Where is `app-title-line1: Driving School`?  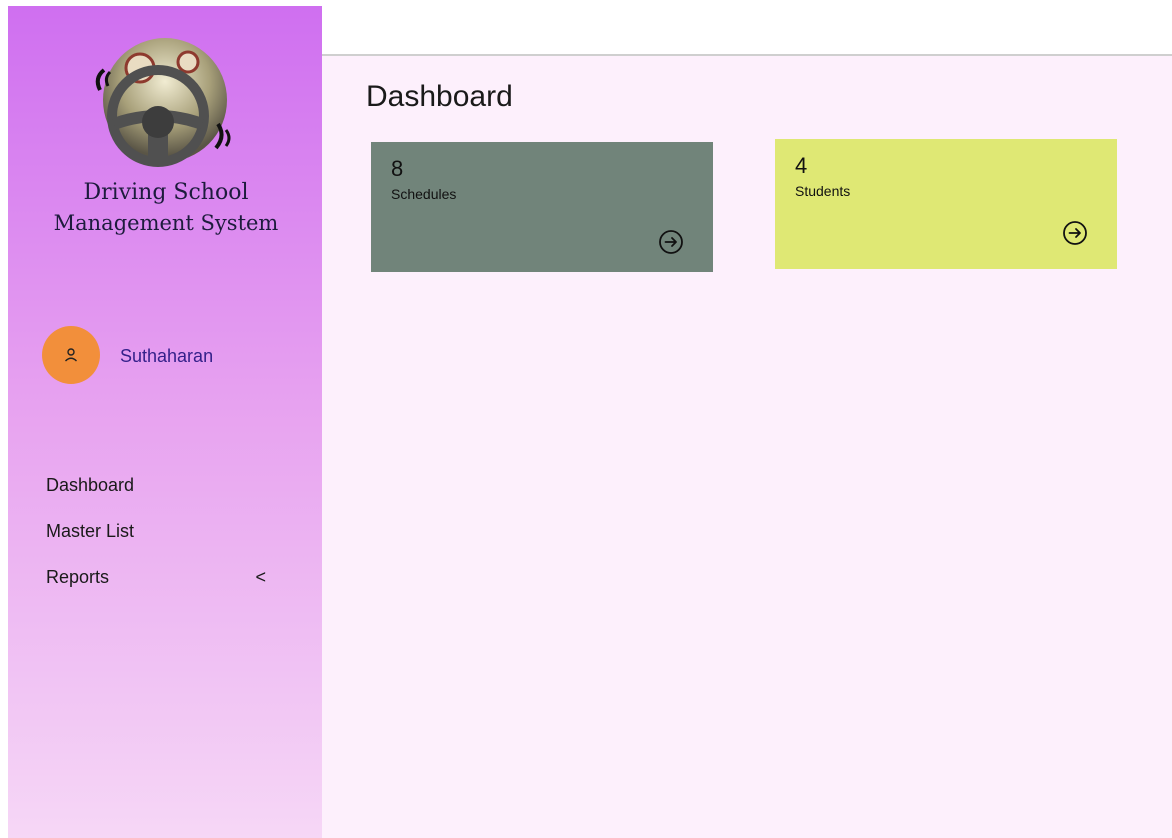
app-title-line1: Driving School is located at coordinates (166, 192).